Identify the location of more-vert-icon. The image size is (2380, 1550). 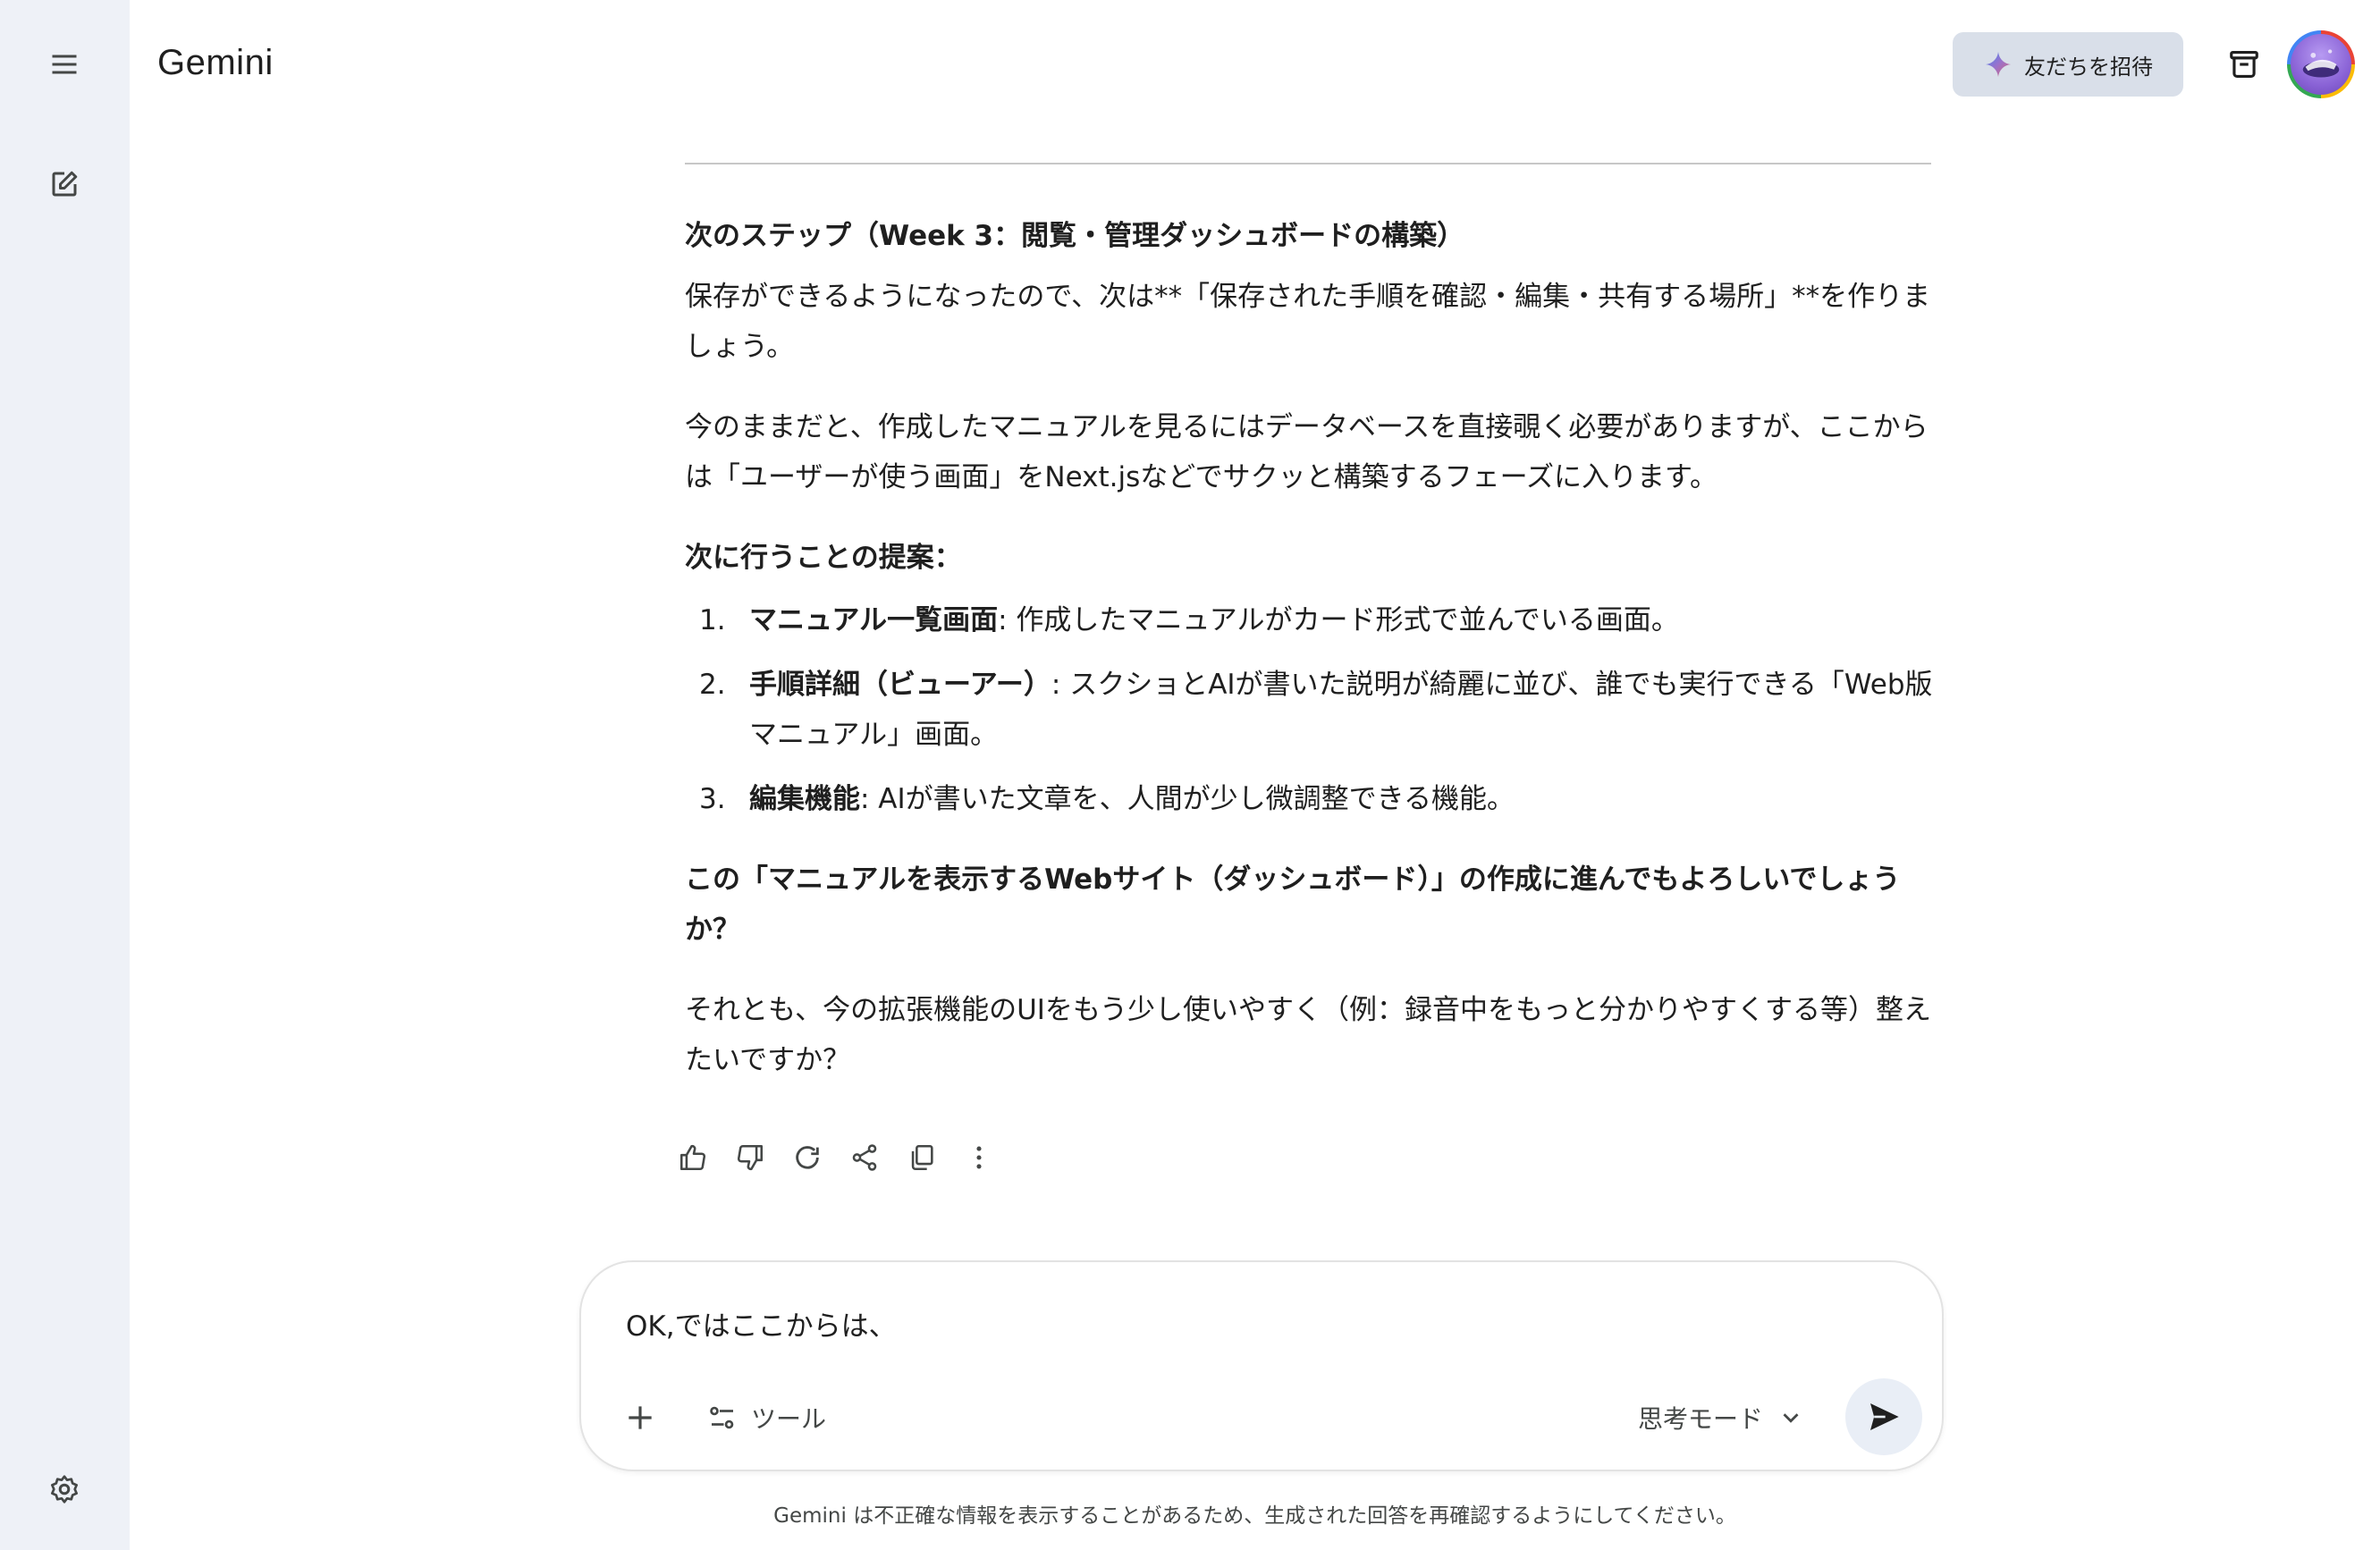
(979, 1157).